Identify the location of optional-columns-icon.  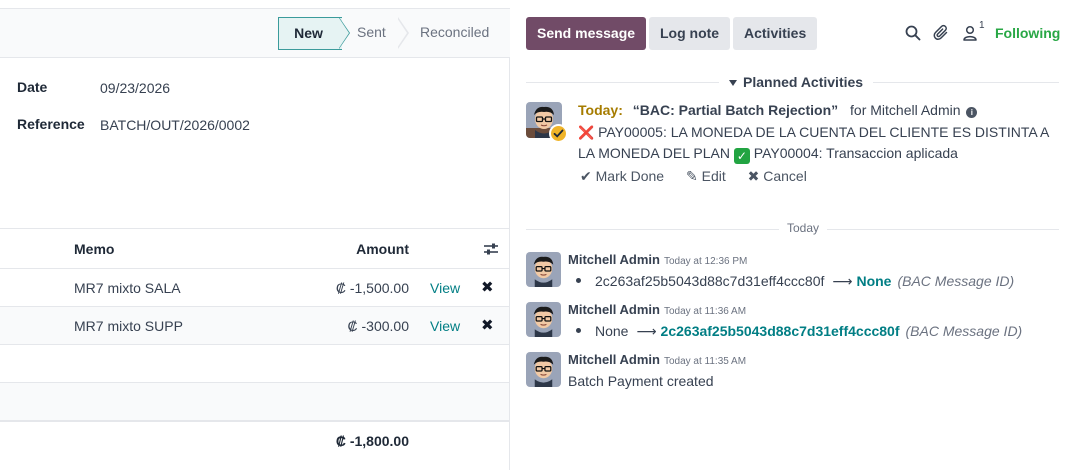
(491, 249).